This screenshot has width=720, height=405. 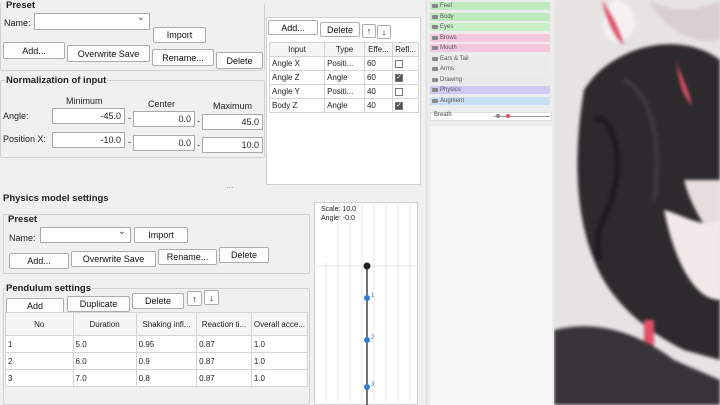 I want to click on table-row: 2 6.0 0.9 0.87 1.0, so click(x=157, y=361).